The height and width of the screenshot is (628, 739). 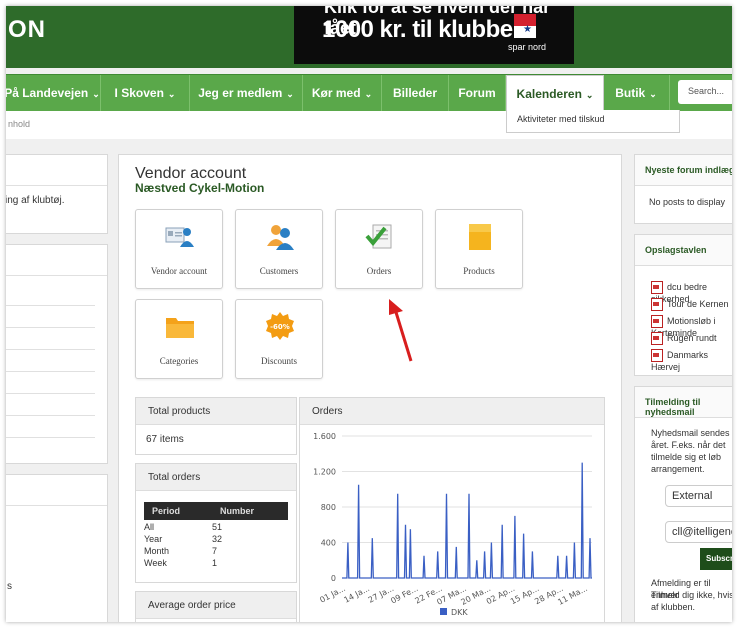 What do you see at coordinates (240, 93) in the screenshot?
I see `nav-label: Jeg er medlem` at bounding box center [240, 93].